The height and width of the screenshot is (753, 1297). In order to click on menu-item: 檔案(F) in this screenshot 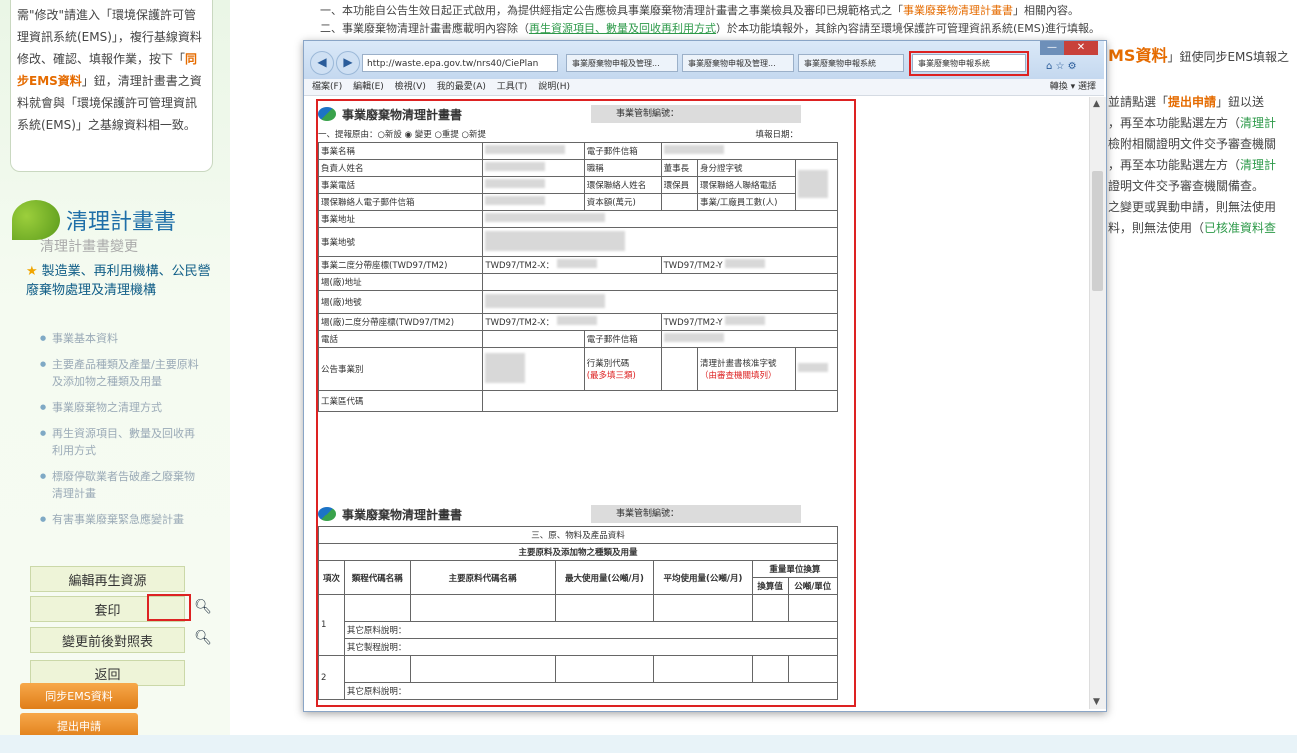, I will do `click(327, 87)`.